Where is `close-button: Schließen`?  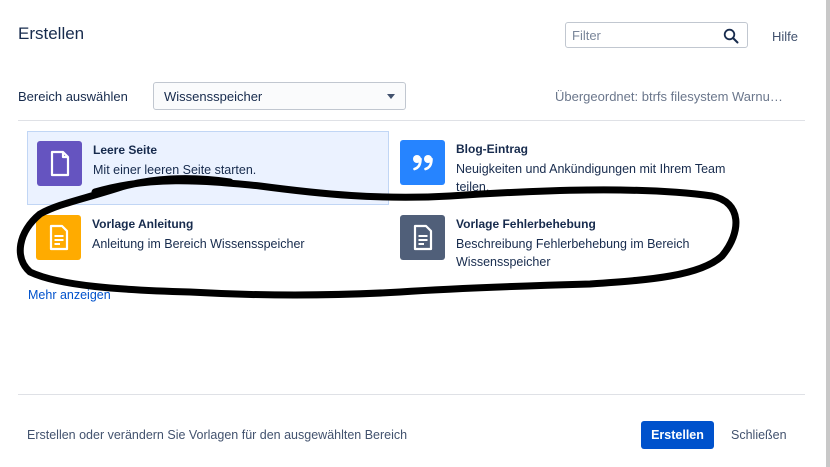
close-button: Schließen is located at coordinates (759, 435).